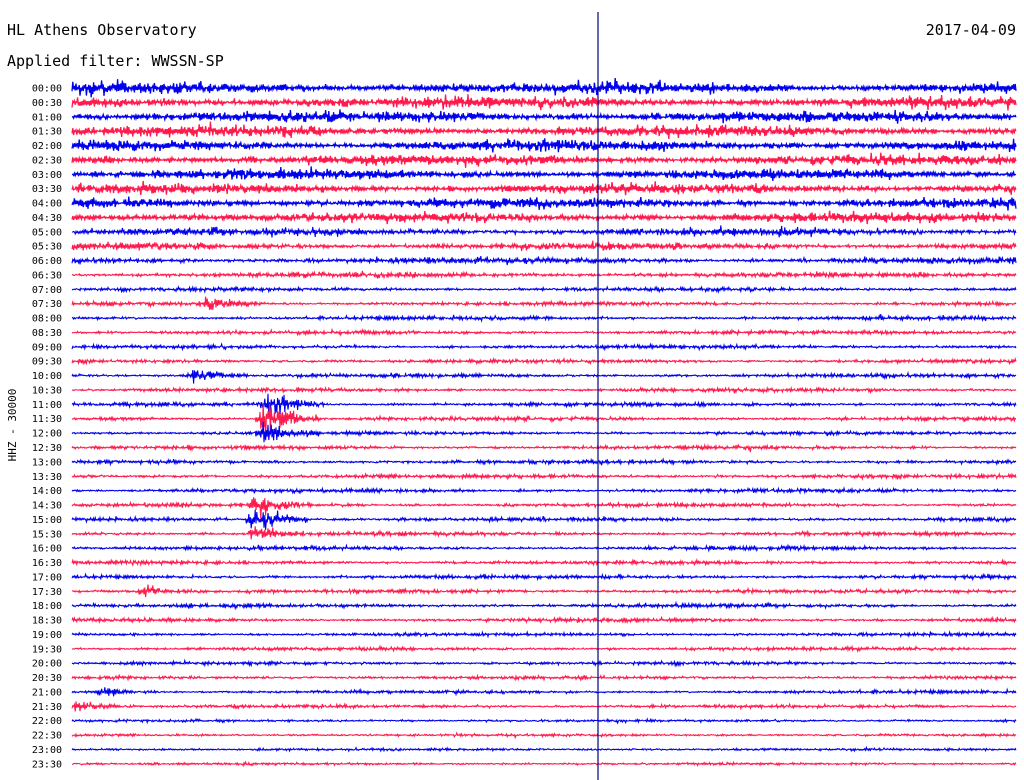  What do you see at coordinates (47, 160) in the screenshot?
I see `row-time-label: 02:30` at bounding box center [47, 160].